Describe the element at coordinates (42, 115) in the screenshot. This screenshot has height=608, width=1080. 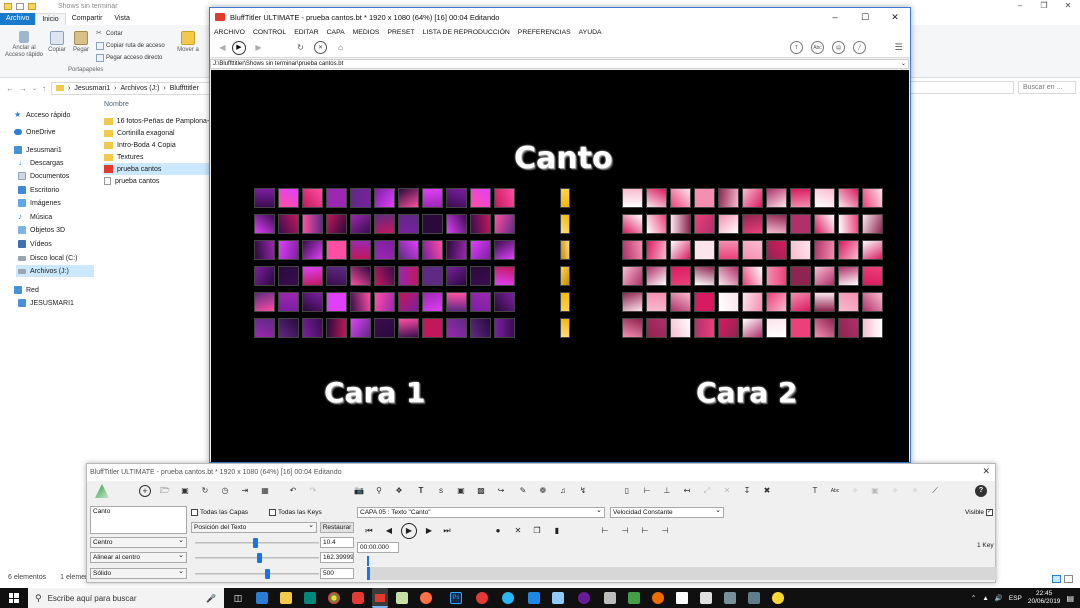
I see `nav-item-quick-access: ★ Acceso rápido` at that location.